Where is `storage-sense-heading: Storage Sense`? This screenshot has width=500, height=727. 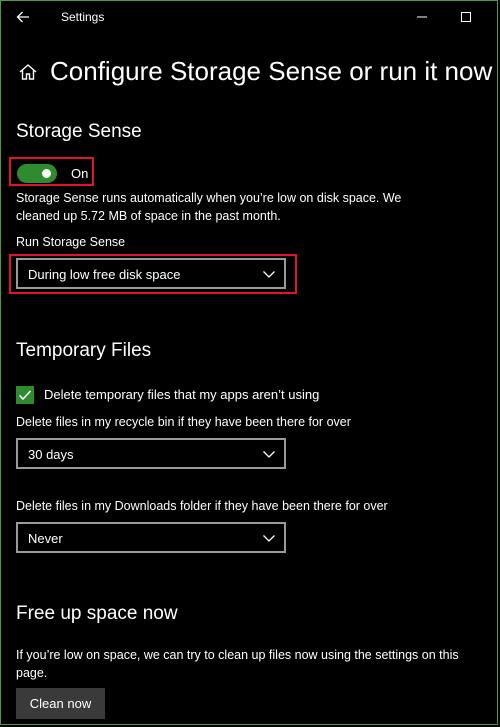 storage-sense-heading: Storage Sense is located at coordinates (79, 131).